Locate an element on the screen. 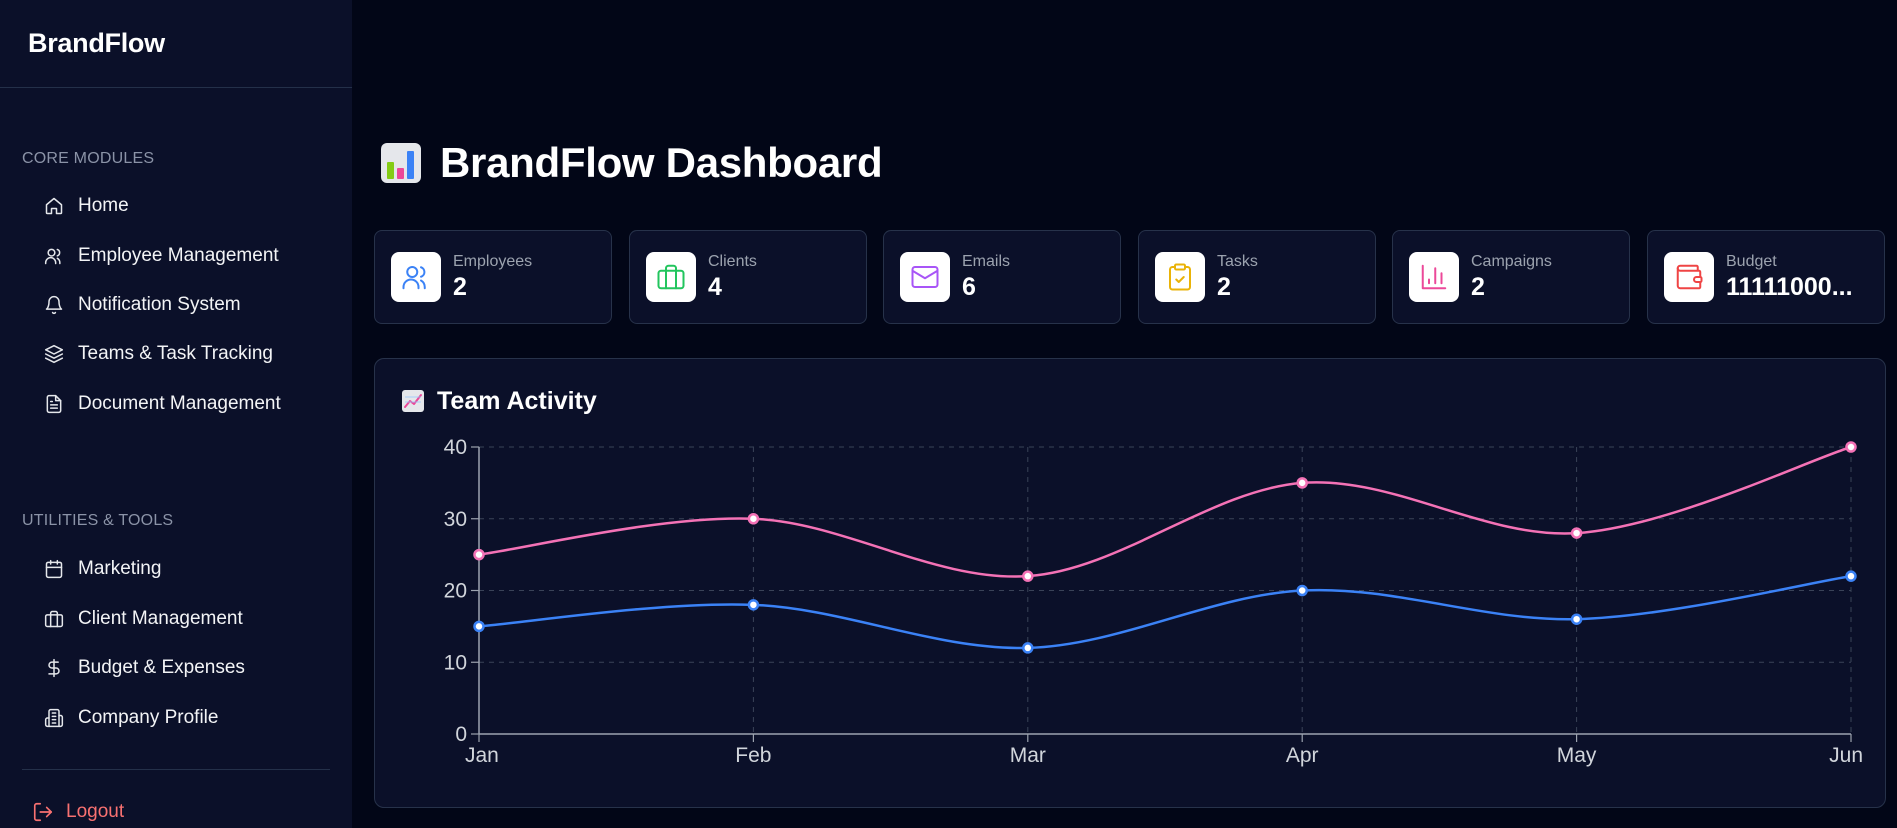 The image size is (1897, 828). logout-button: Logout is located at coordinates (78, 812).